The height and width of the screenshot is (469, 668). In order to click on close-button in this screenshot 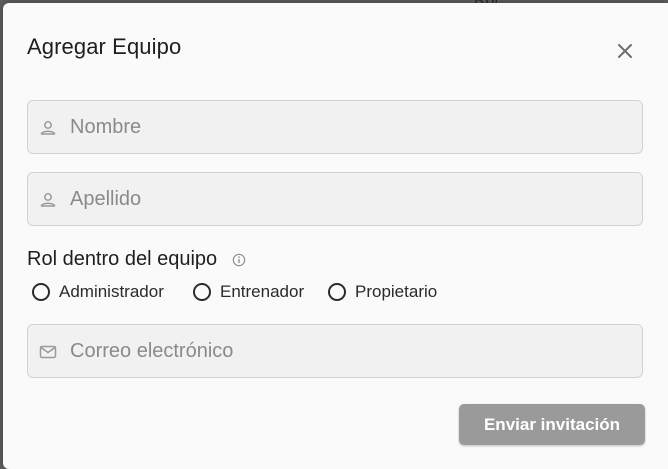, I will do `click(625, 51)`.